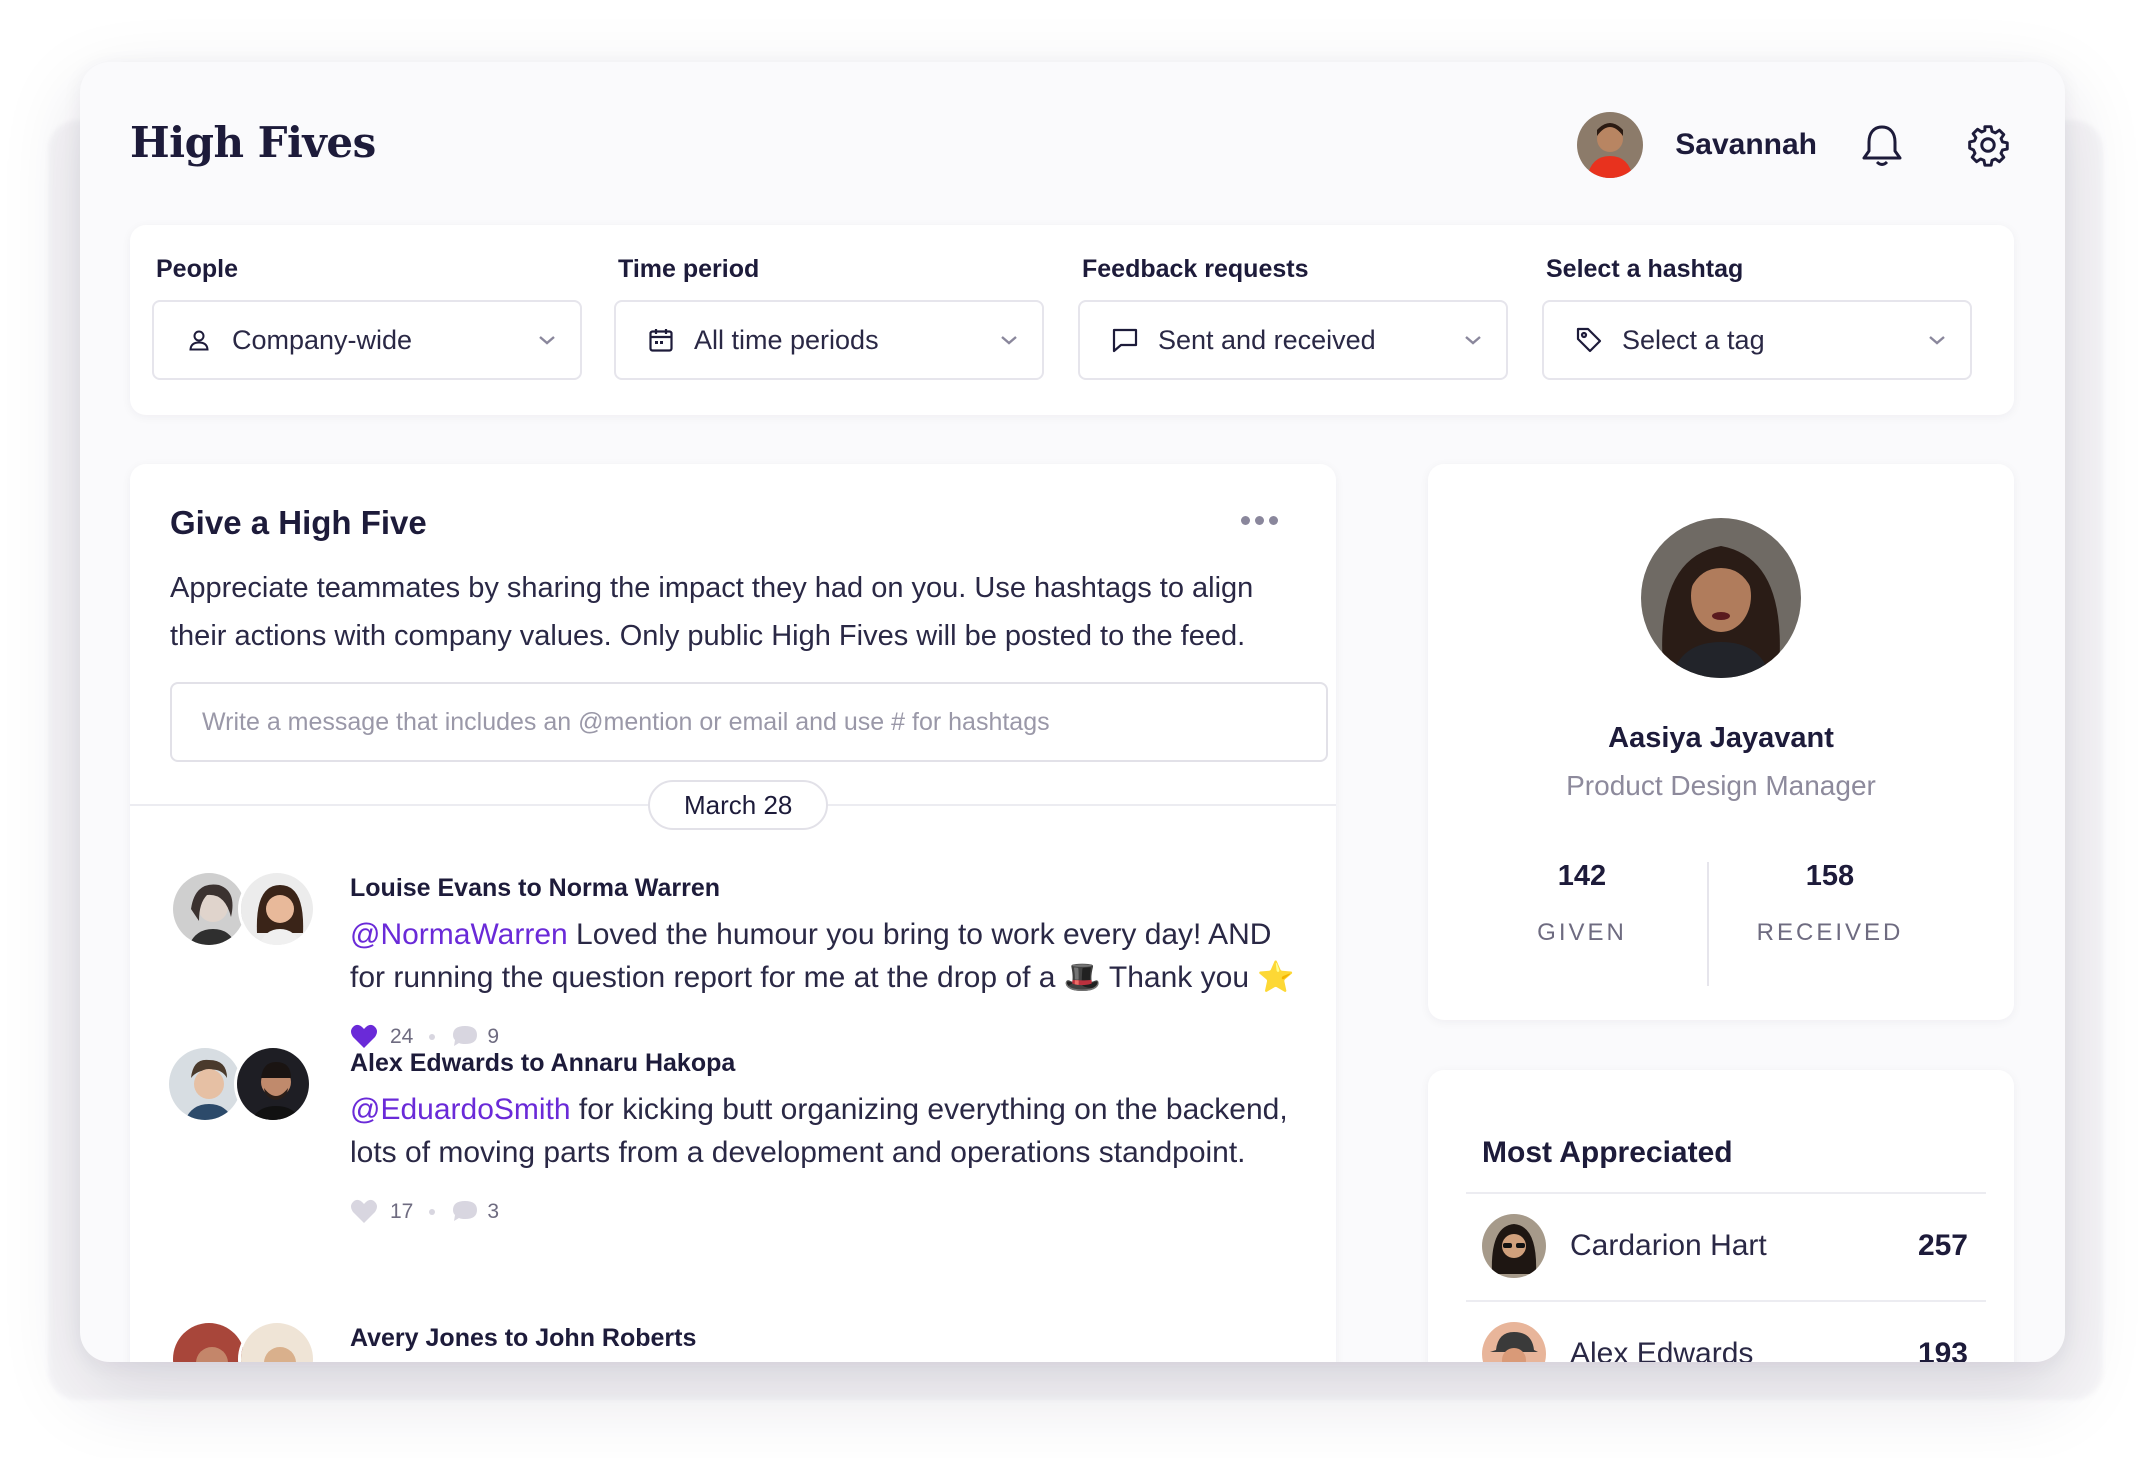 The width and height of the screenshot is (2148, 1458). What do you see at coordinates (1582, 932) in the screenshot?
I see `given-label: GIVEN` at bounding box center [1582, 932].